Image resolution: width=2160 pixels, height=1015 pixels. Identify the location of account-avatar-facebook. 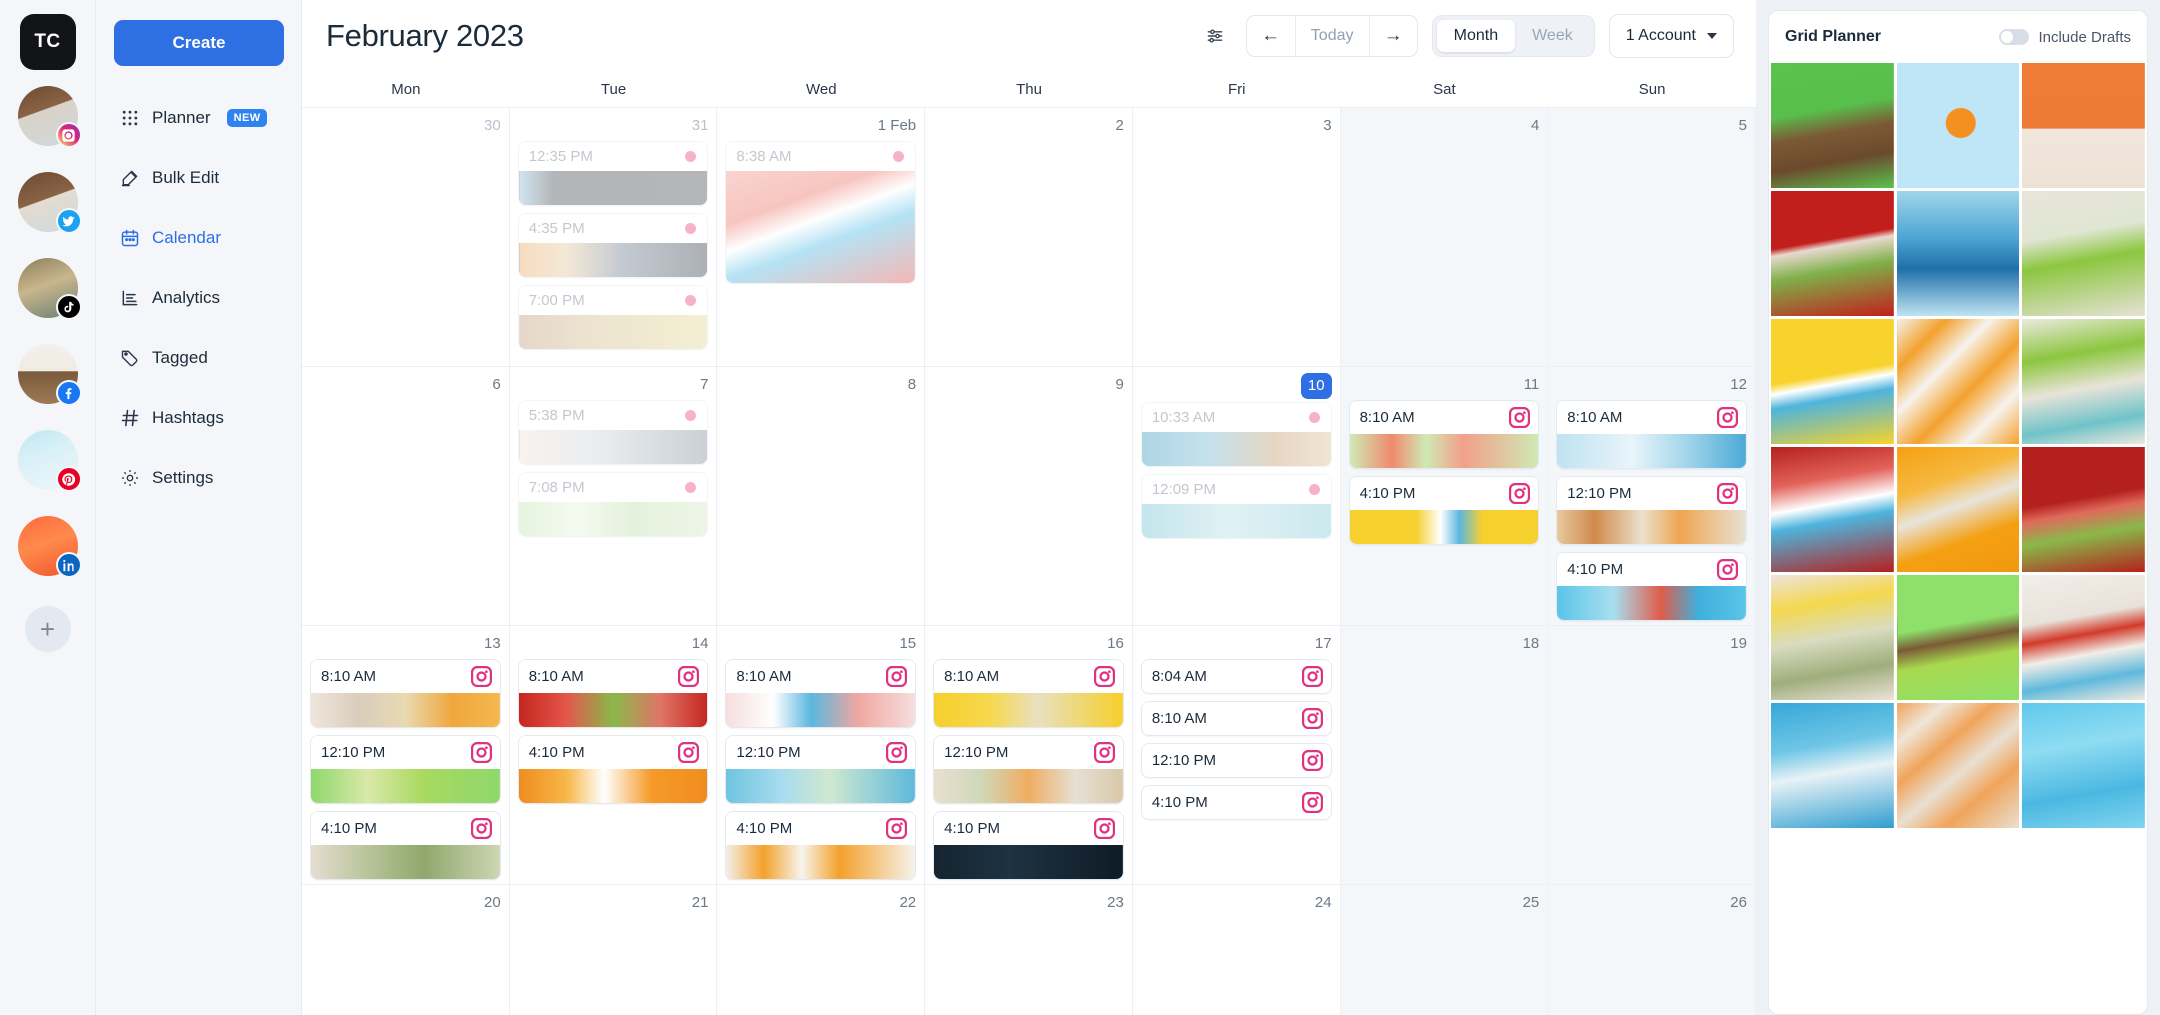
(49, 375).